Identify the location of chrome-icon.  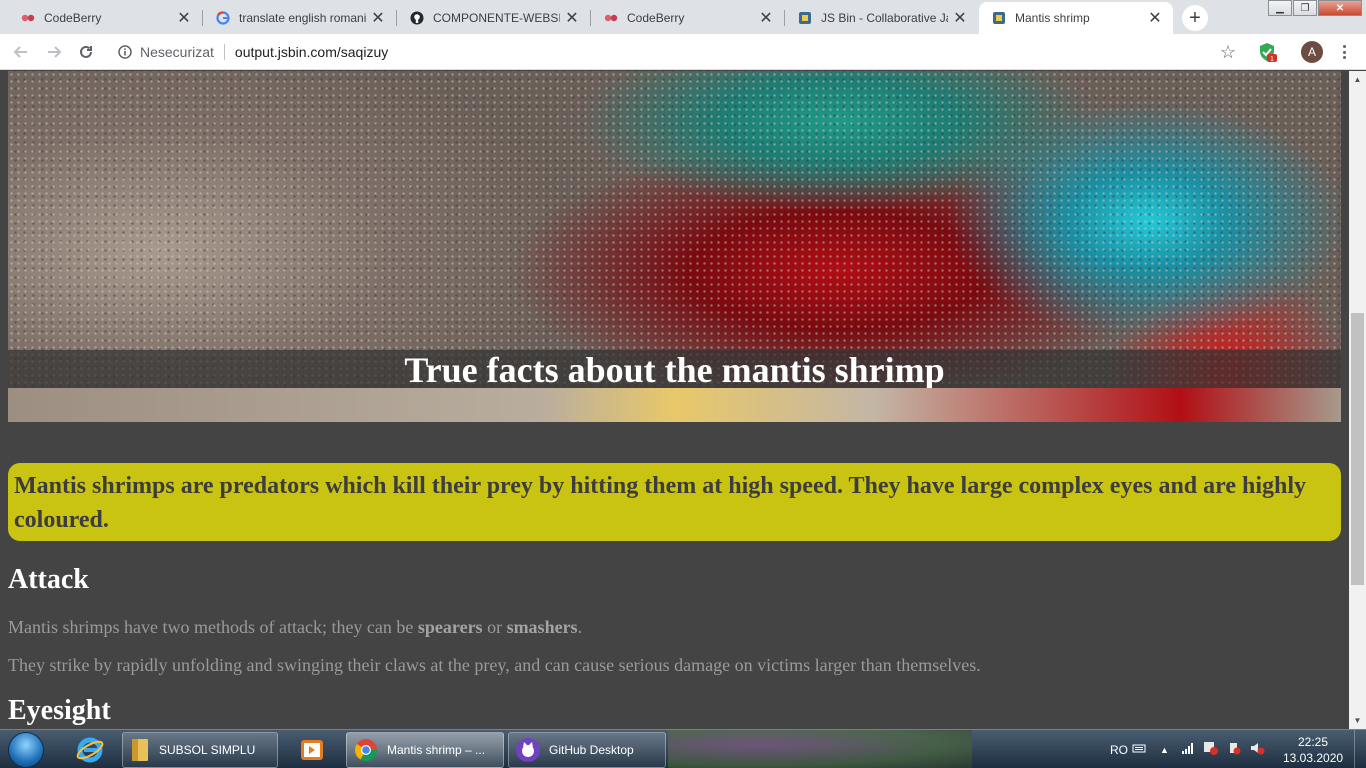
(366, 750).